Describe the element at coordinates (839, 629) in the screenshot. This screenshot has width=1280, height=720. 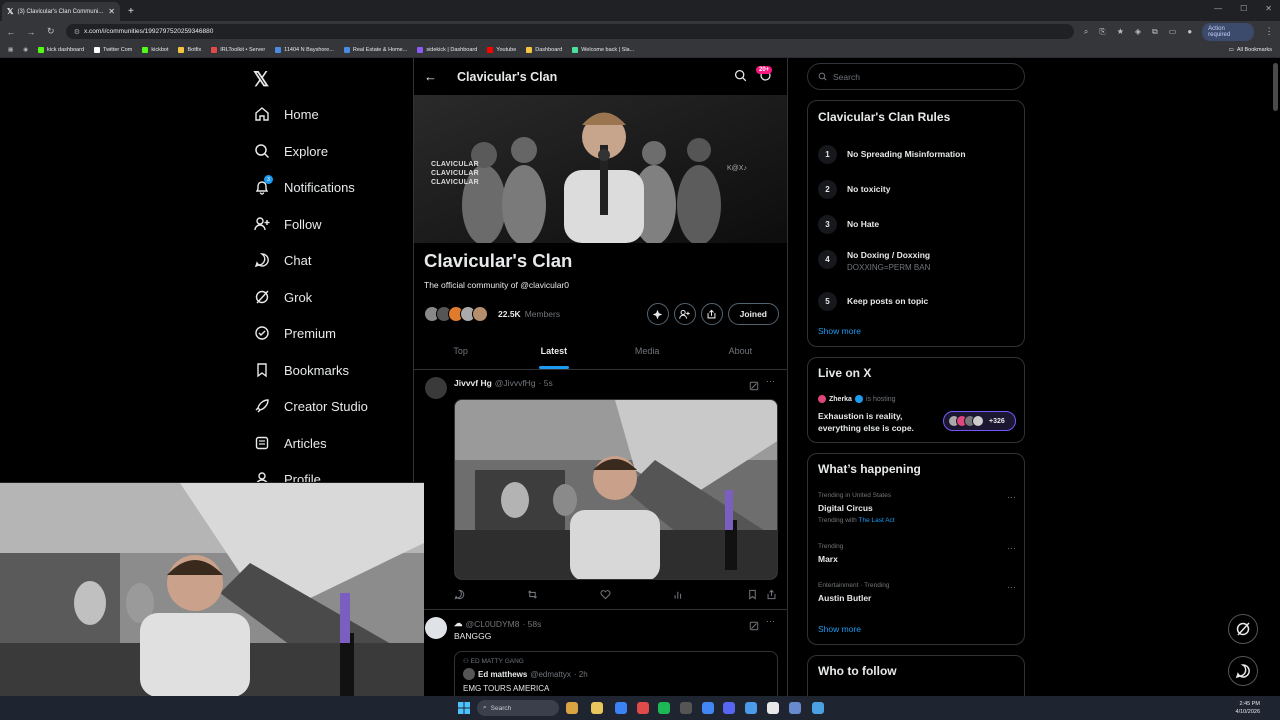
I see `trends-show-more: Show more` at that location.